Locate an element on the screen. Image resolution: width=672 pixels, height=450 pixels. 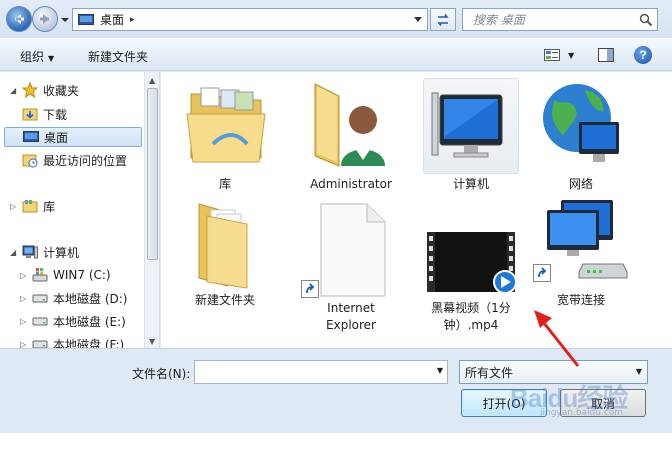
nav-desktop: 桌面 is located at coordinates (73, 137).